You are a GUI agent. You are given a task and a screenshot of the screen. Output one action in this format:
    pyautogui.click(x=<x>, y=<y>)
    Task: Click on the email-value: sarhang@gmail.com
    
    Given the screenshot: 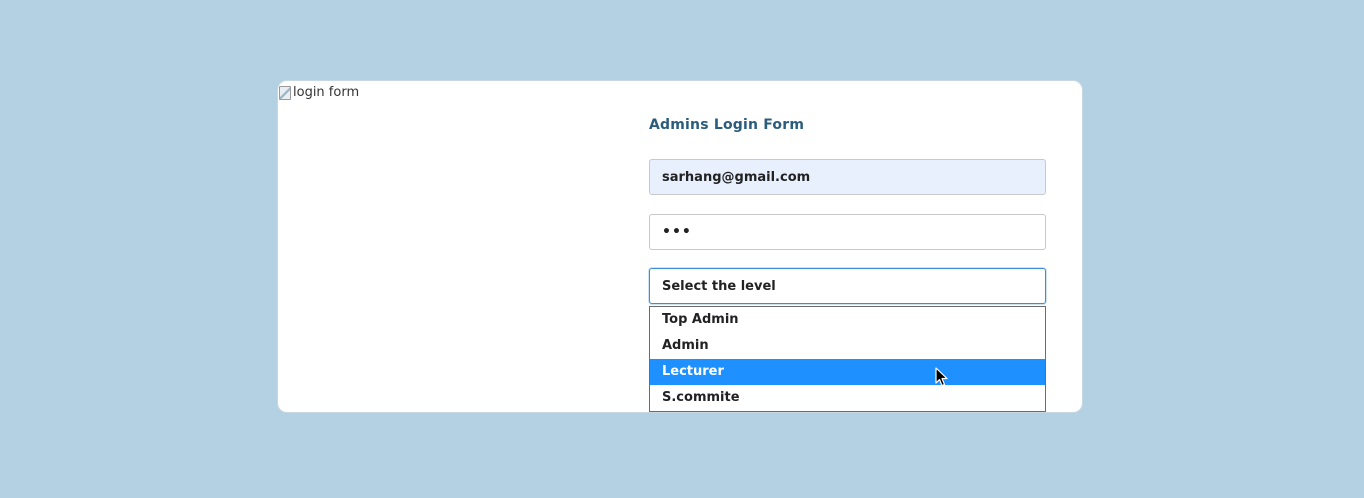 What is the action you would take?
    pyautogui.click(x=736, y=177)
    